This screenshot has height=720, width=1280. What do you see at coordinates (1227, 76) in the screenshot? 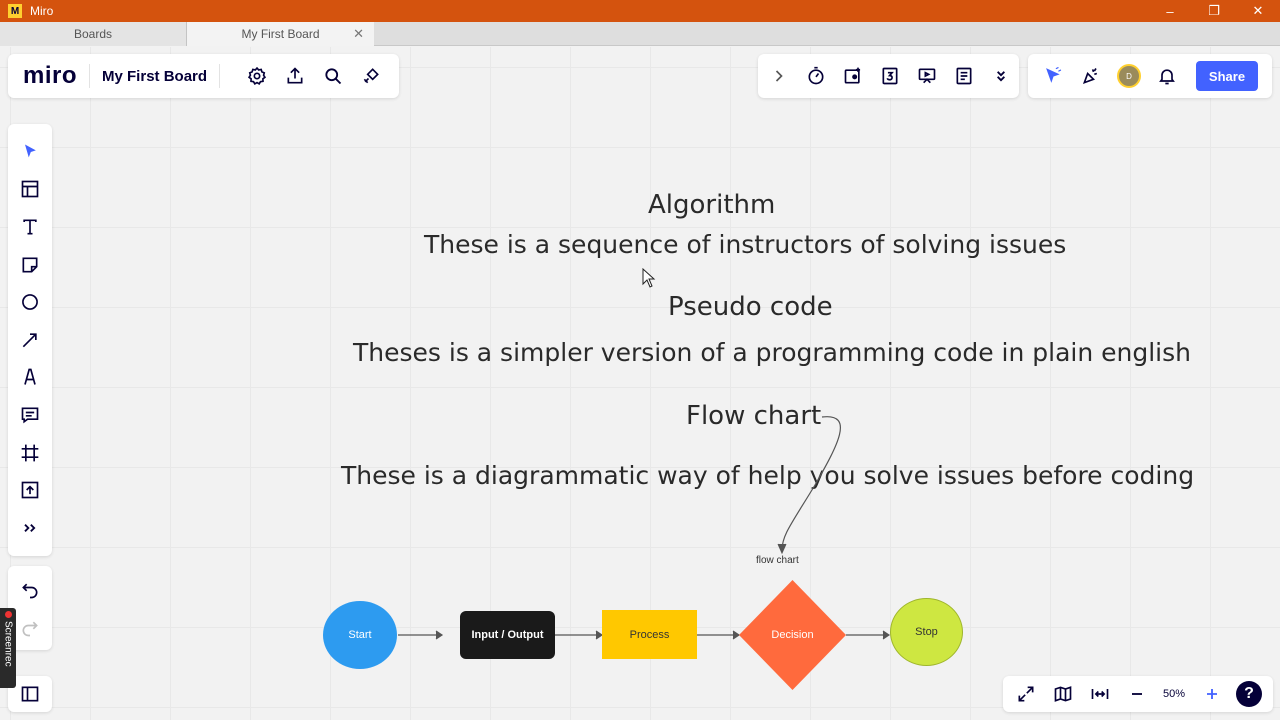
I see `share-button: Share` at bounding box center [1227, 76].